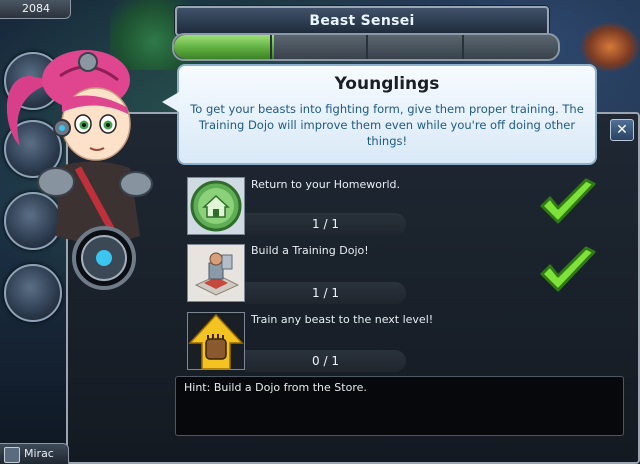  Describe the element at coordinates (310, 250) in the screenshot. I see `task-description: Build a Training Dojo!` at that location.